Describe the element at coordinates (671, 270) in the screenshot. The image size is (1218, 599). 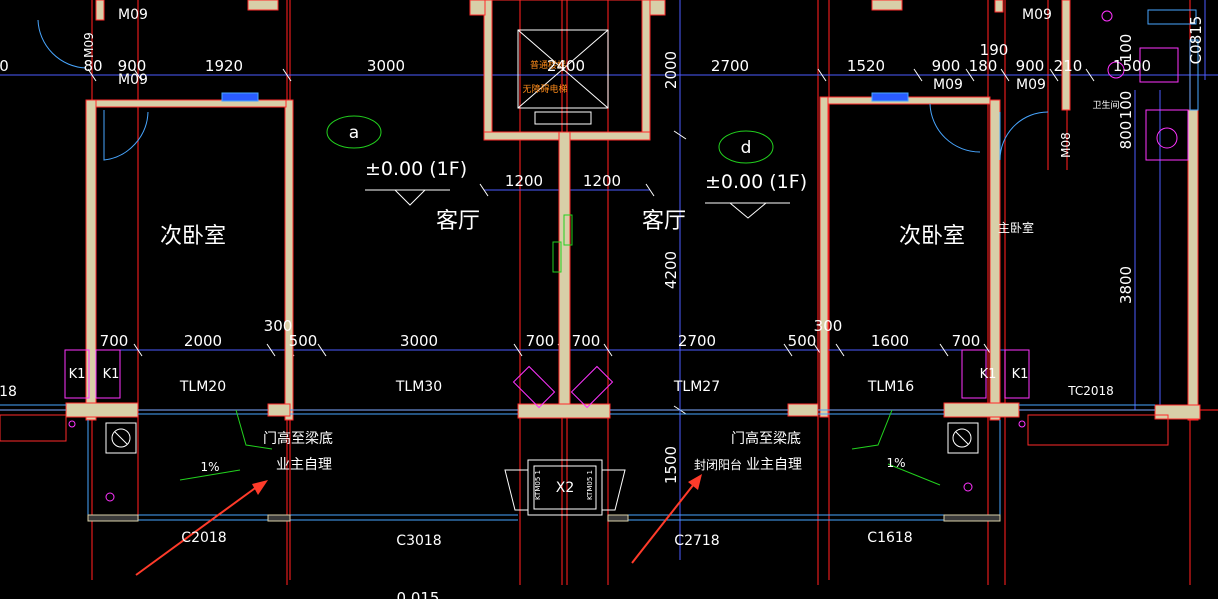
I see `vdim-center-mid: 4200` at that location.